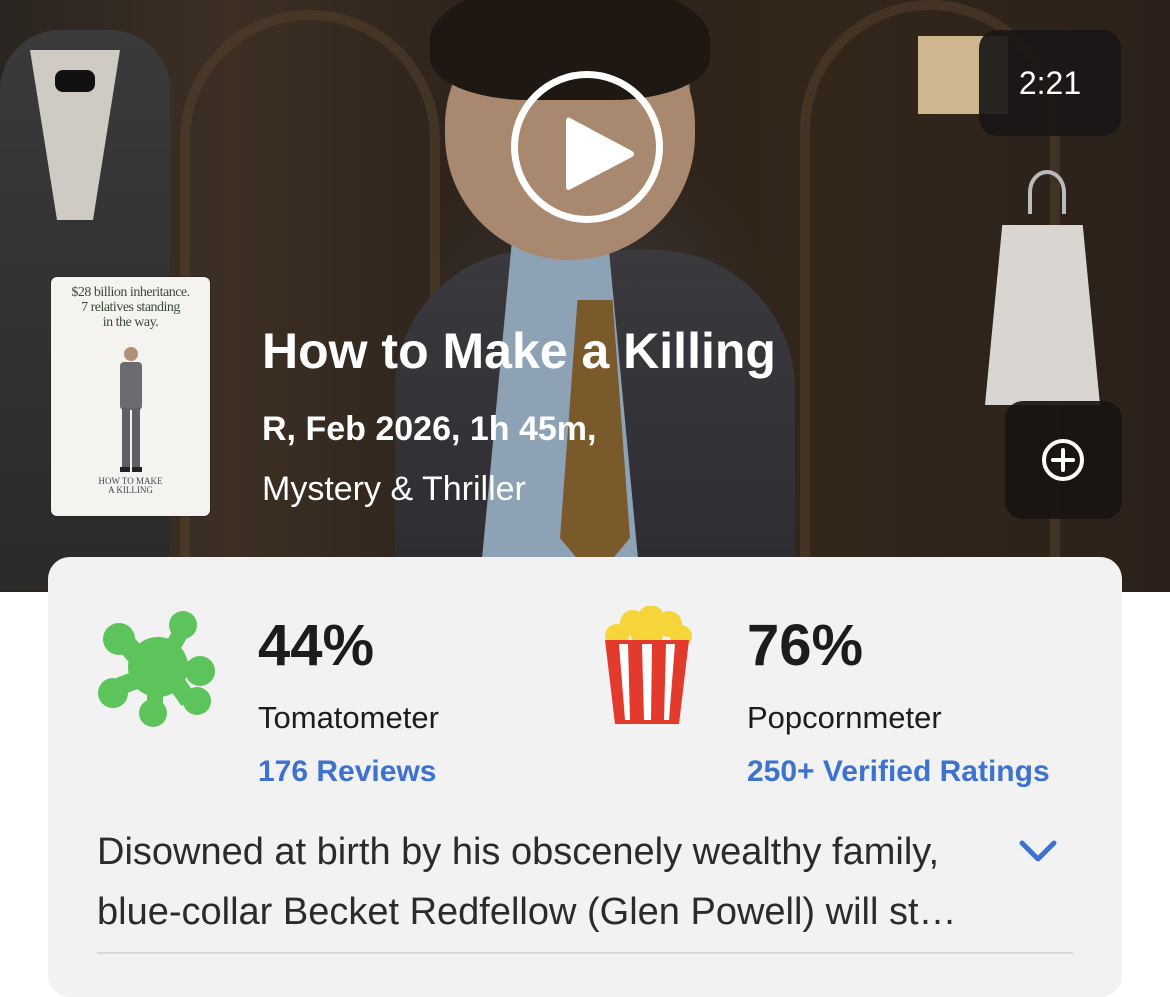  What do you see at coordinates (904, 772) in the screenshot?
I see `popcornmeter-ratings-link: 250+ Verified Ratings` at bounding box center [904, 772].